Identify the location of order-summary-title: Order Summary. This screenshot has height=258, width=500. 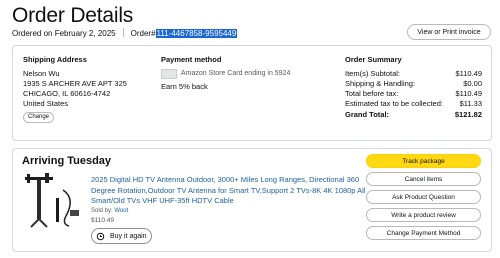
(373, 59).